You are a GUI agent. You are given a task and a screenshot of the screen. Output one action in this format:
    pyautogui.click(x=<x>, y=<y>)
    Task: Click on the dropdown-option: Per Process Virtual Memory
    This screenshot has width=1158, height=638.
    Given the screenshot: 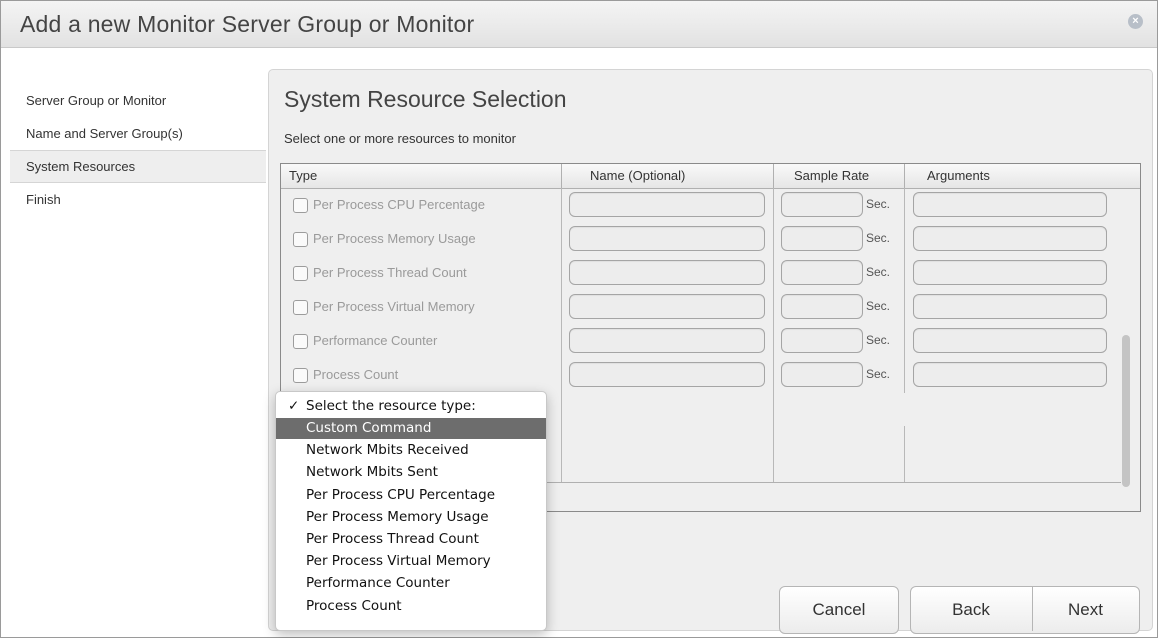 What is the action you would take?
    pyautogui.click(x=411, y=561)
    